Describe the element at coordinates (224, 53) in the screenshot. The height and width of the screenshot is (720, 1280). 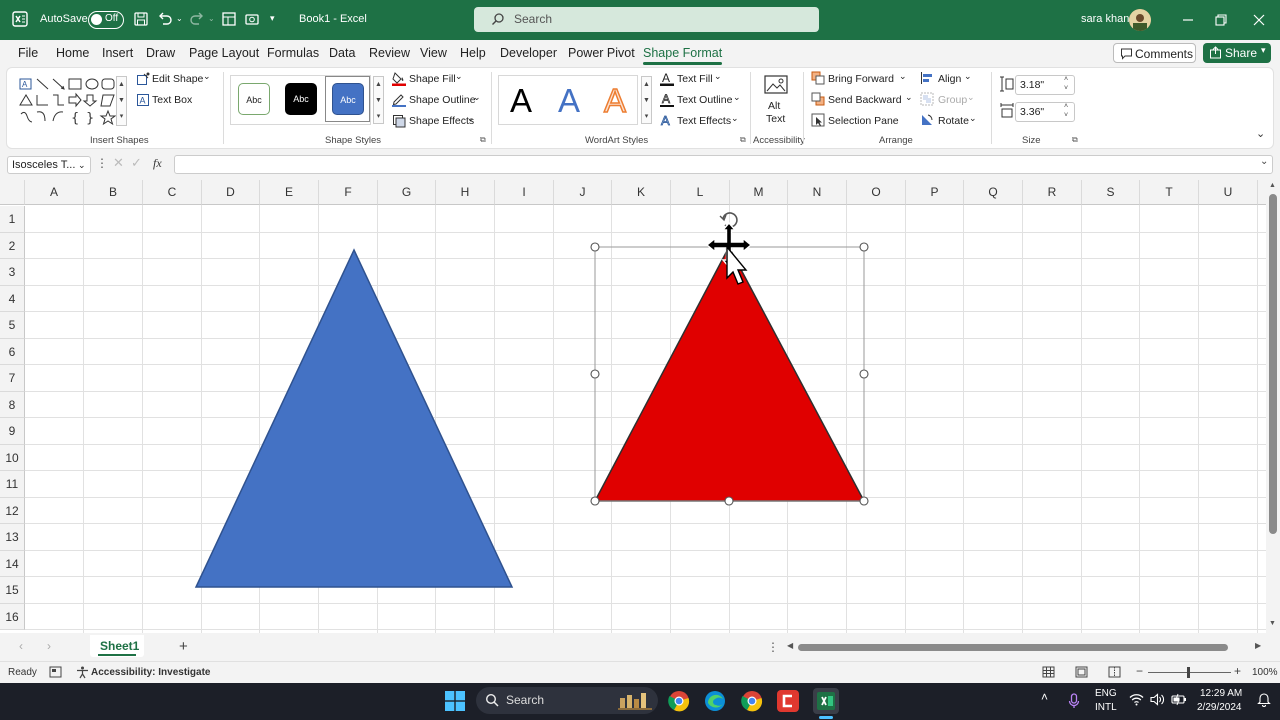
I see `tab-page-layout: Page Layout` at that location.